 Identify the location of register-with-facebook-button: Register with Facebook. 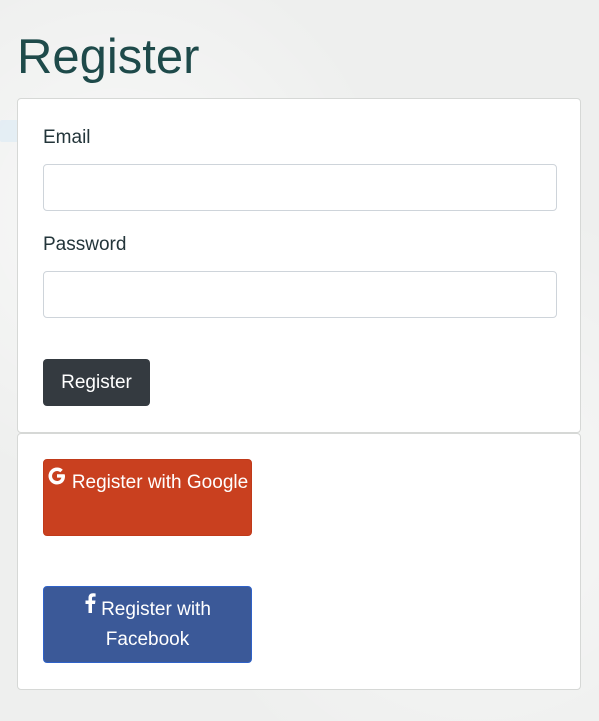
(147, 624).